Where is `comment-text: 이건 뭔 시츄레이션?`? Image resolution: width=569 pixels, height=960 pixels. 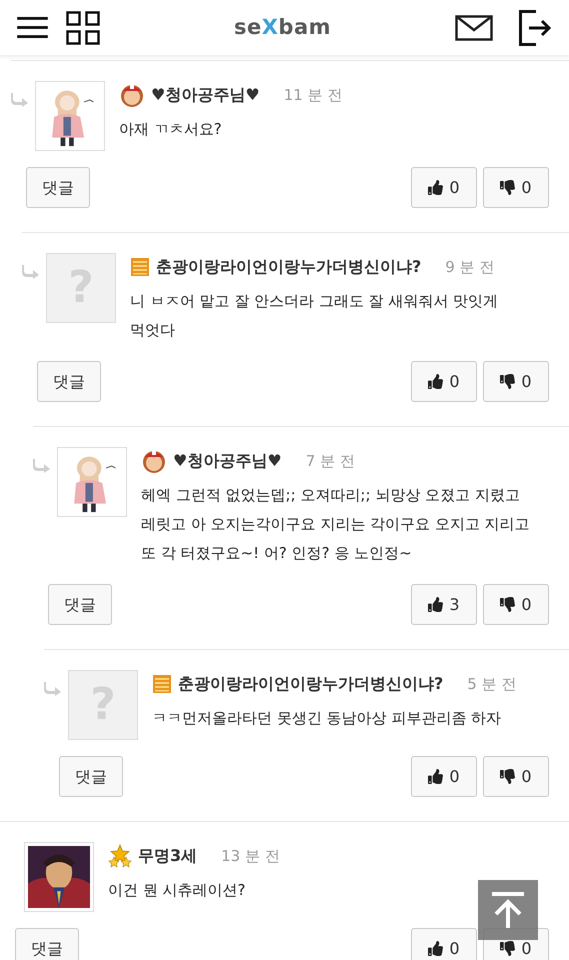
comment-text: 이건 뭔 시츄레이션? is located at coordinates (177, 890).